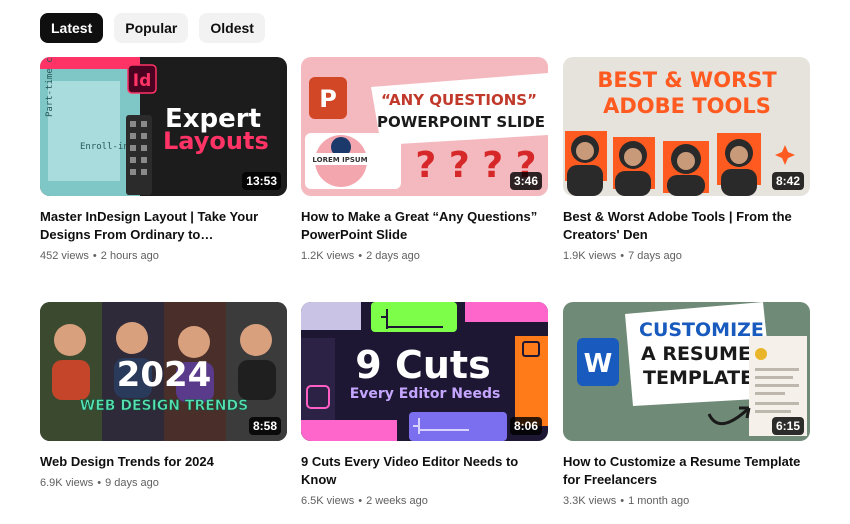  What do you see at coordinates (686, 126) in the screenshot?
I see `video-thumbnail: BEST & WORST ADOBE TOOLS 8:42` at bounding box center [686, 126].